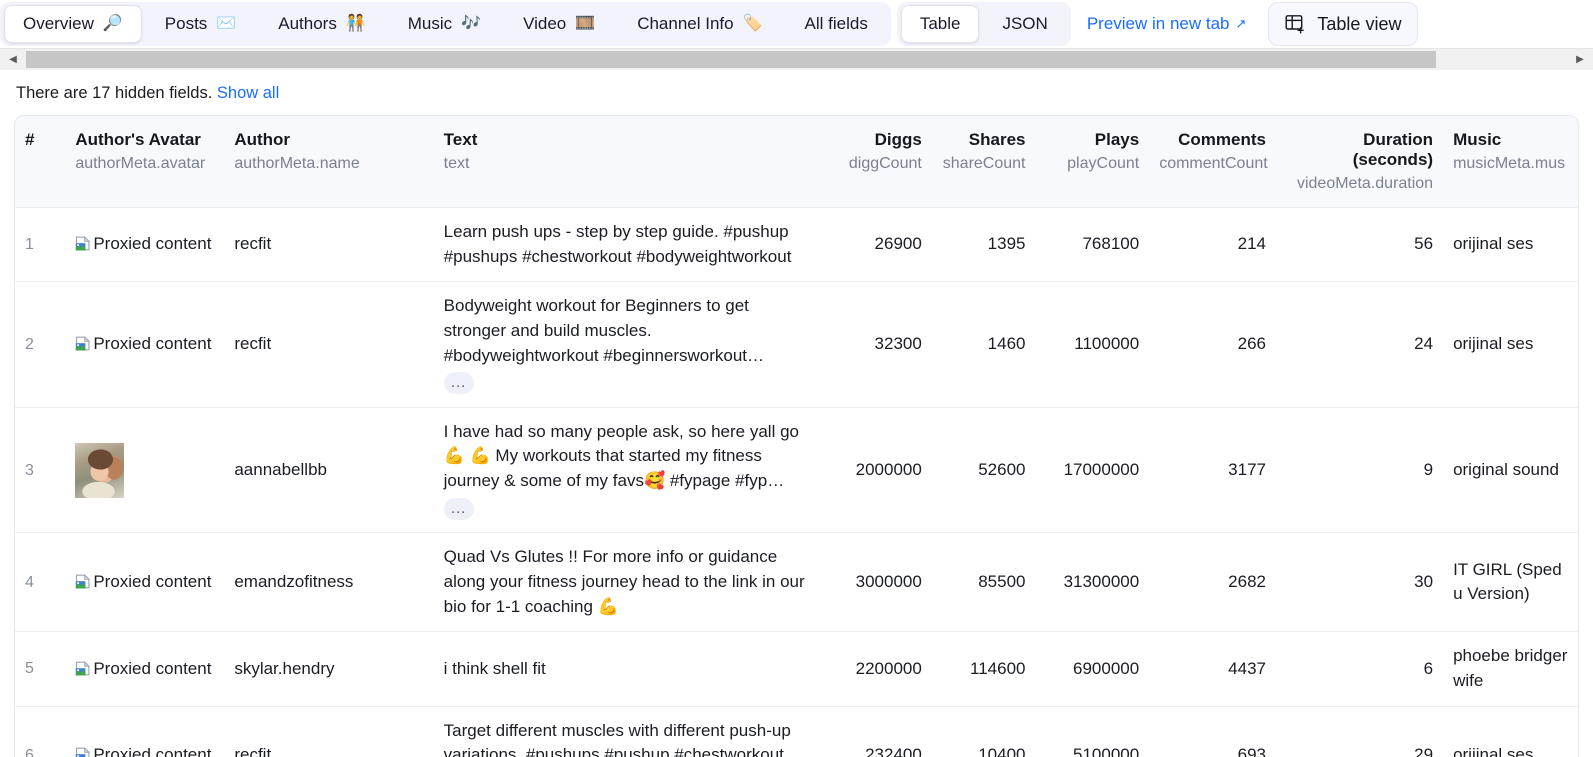 This screenshot has width=1593, height=757. What do you see at coordinates (898, 139) in the screenshot?
I see `column-title: Diggs` at bounding box center [898, 139].